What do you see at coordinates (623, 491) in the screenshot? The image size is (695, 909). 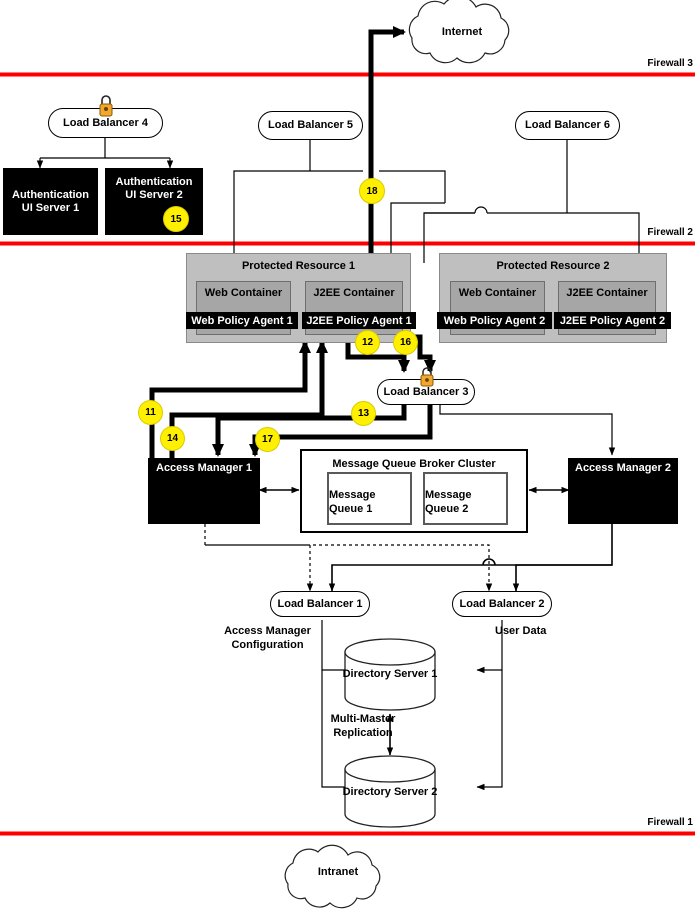 I see `access-manager-2: Access Manager 2` at bounding box center [623, 491].